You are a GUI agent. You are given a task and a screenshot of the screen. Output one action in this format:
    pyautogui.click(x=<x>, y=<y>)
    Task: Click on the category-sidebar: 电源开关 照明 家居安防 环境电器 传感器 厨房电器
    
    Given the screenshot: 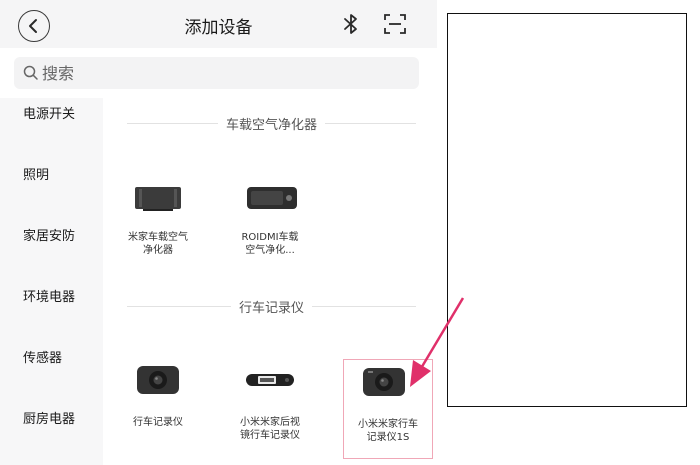 What is the action you would take?
    pyautogui.click(x=51, y=281)
    